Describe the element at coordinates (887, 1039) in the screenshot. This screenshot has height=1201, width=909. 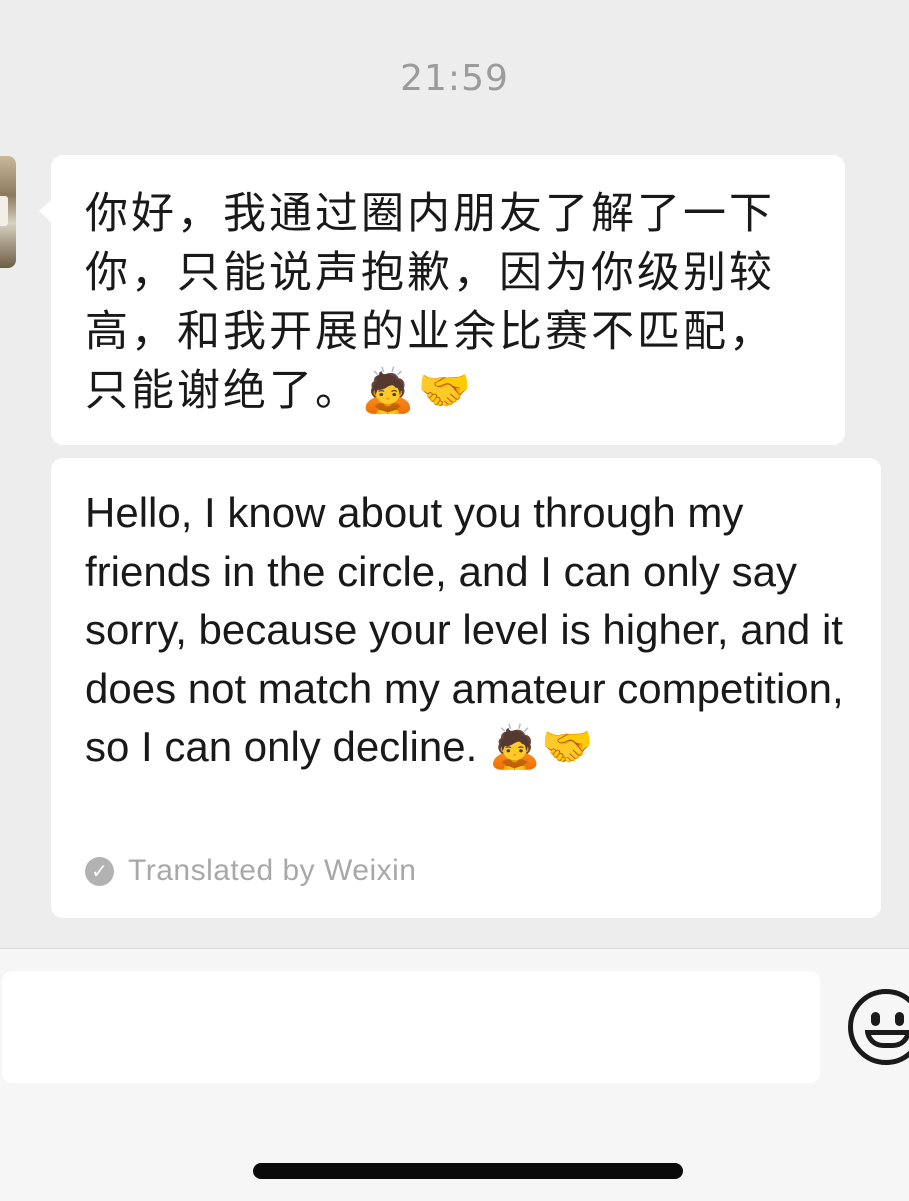
I see `smiley-mouth` at that location.